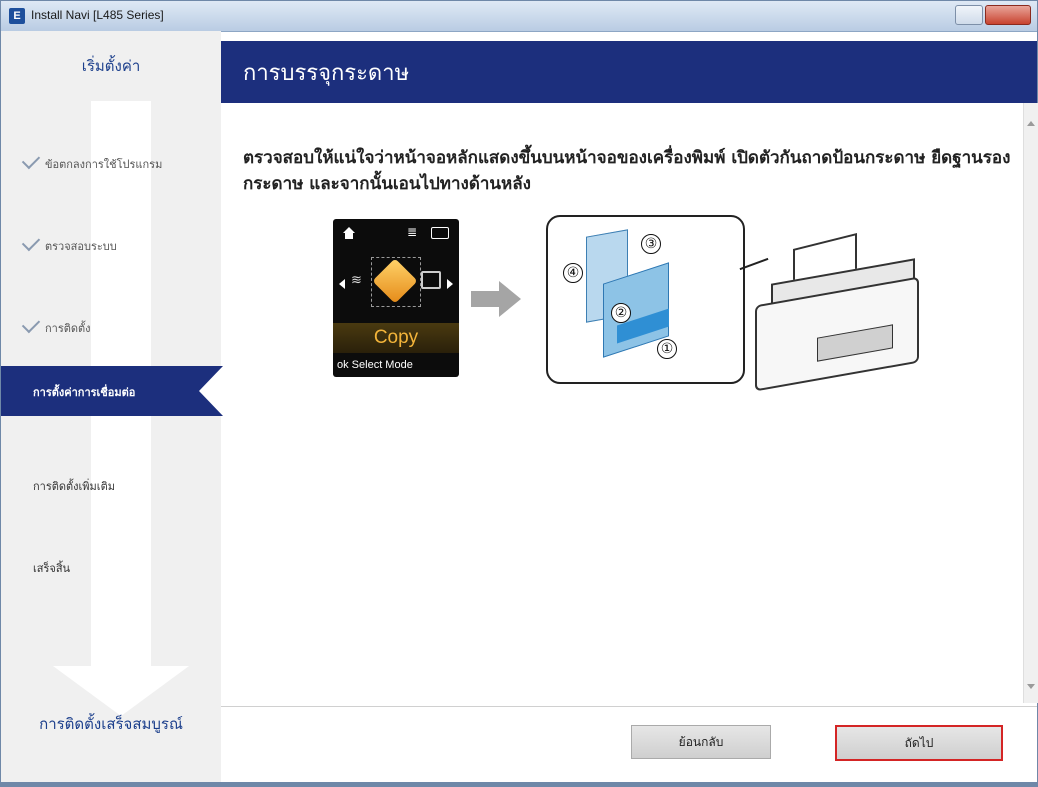  I want to click on back-button: ย้อนกลับ, so click(701, 742).